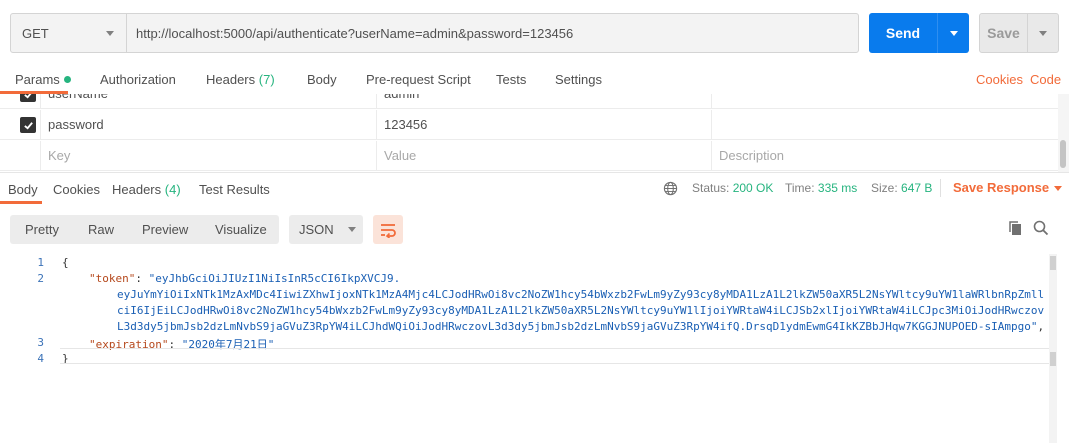 Image resolution: width=1069 pixels, height=443 pixels. I want to click on status-value: 200 OK, so click(753, 188).